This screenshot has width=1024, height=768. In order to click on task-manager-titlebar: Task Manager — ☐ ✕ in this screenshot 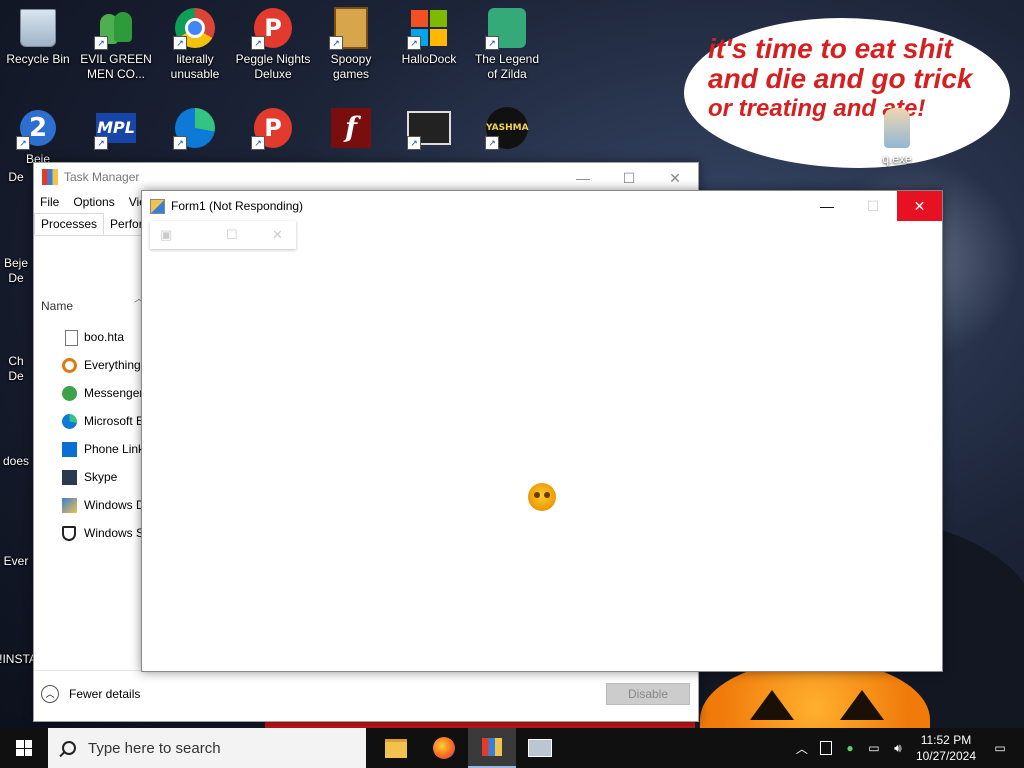, I will do `click(366, 177)`.